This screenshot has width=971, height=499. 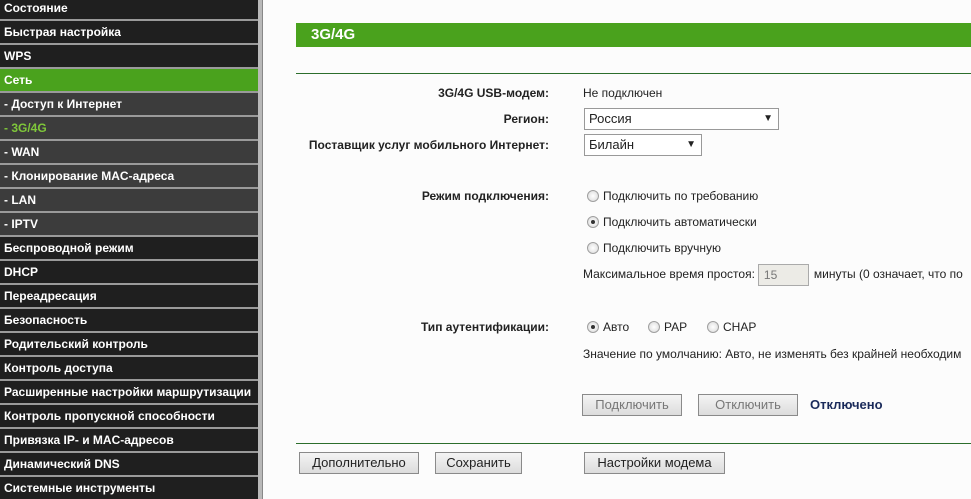 What do you see at coordinates (478, 463) in the screenshot?
I see `save-button: Сохранить` at bounding box center [478, 463].